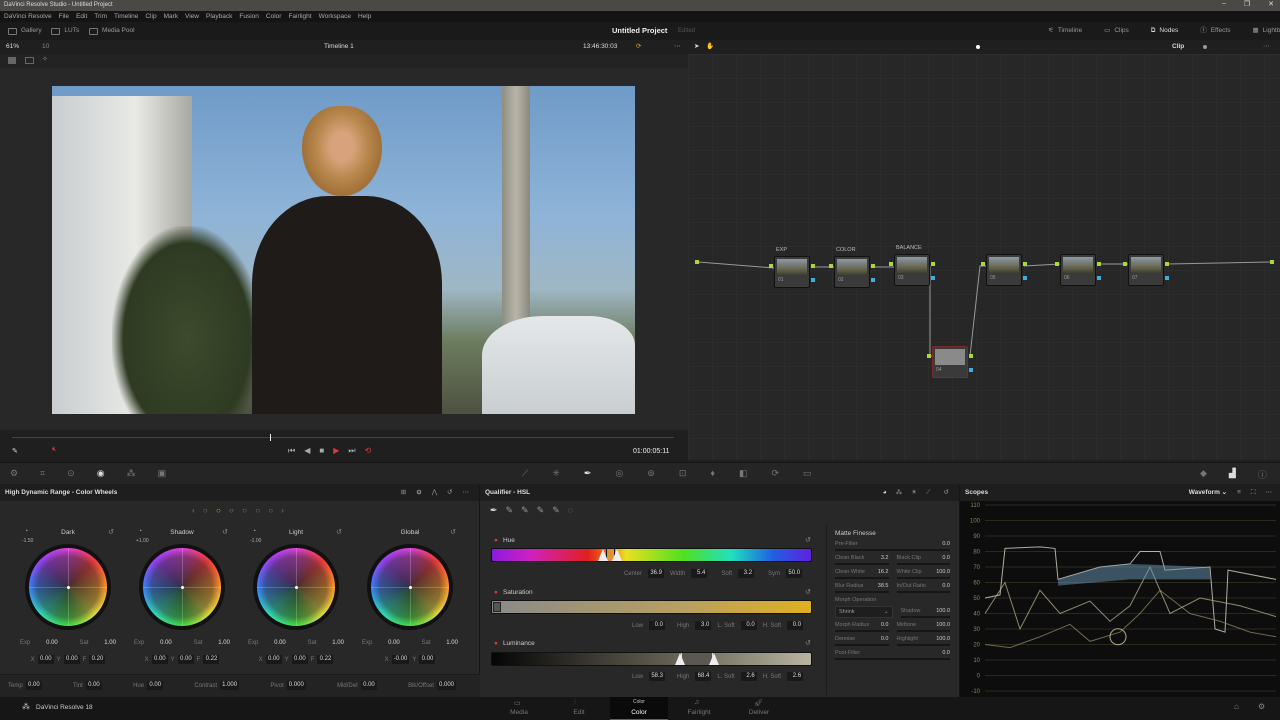  Describe the element at coordinates (1239, 493) in the screenshot. I see `scope-settings-icon: ≡` at that location.